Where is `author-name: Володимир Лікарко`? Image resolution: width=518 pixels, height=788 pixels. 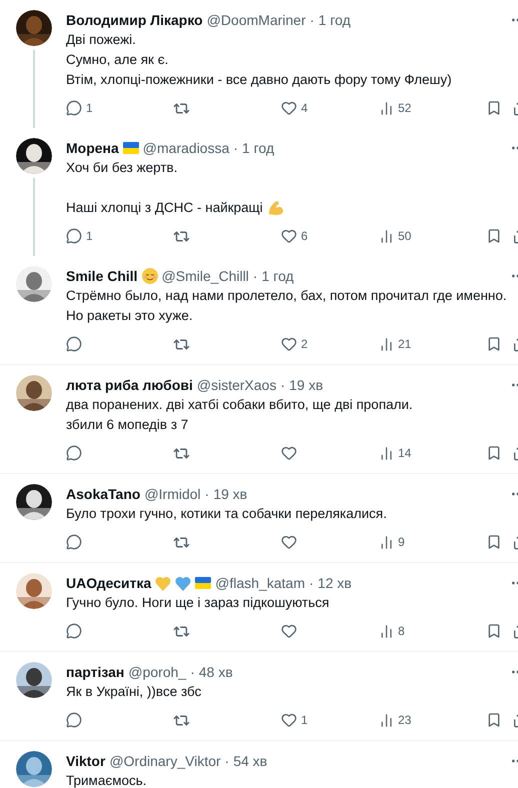
author-name: Володимир Лікарко is located at coordinates (134, 20).